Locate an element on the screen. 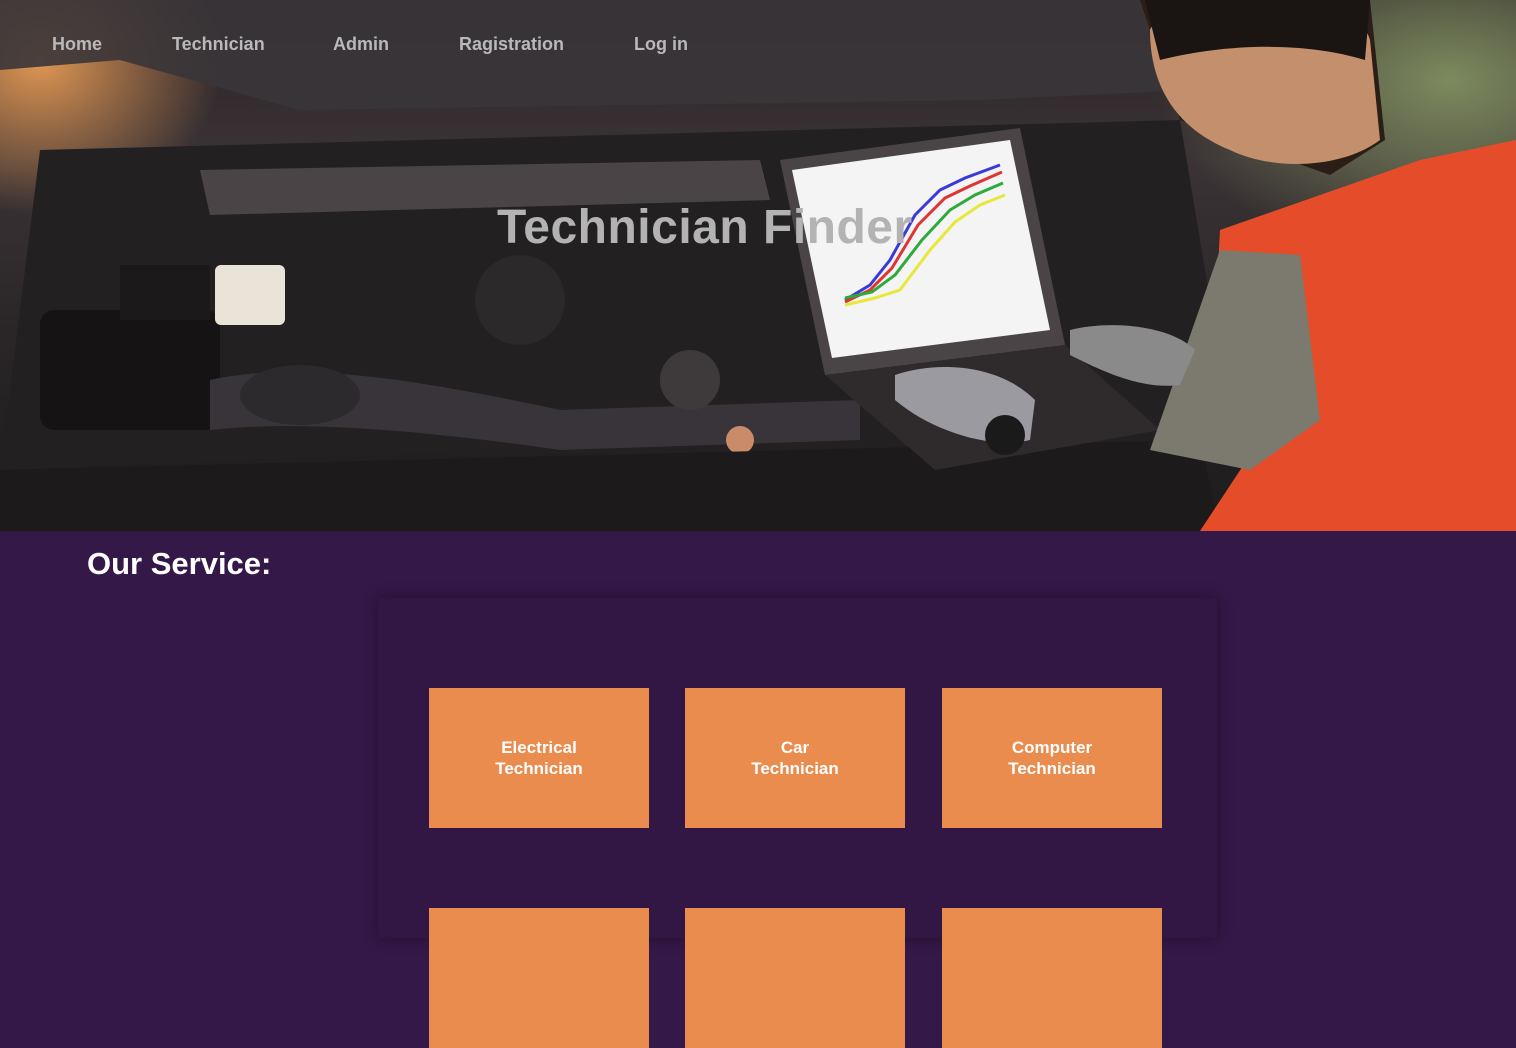 The width and height of the screenshot is (1516, 1048). service-card-label: Electrical Technician is located at coordinates (539, 758).